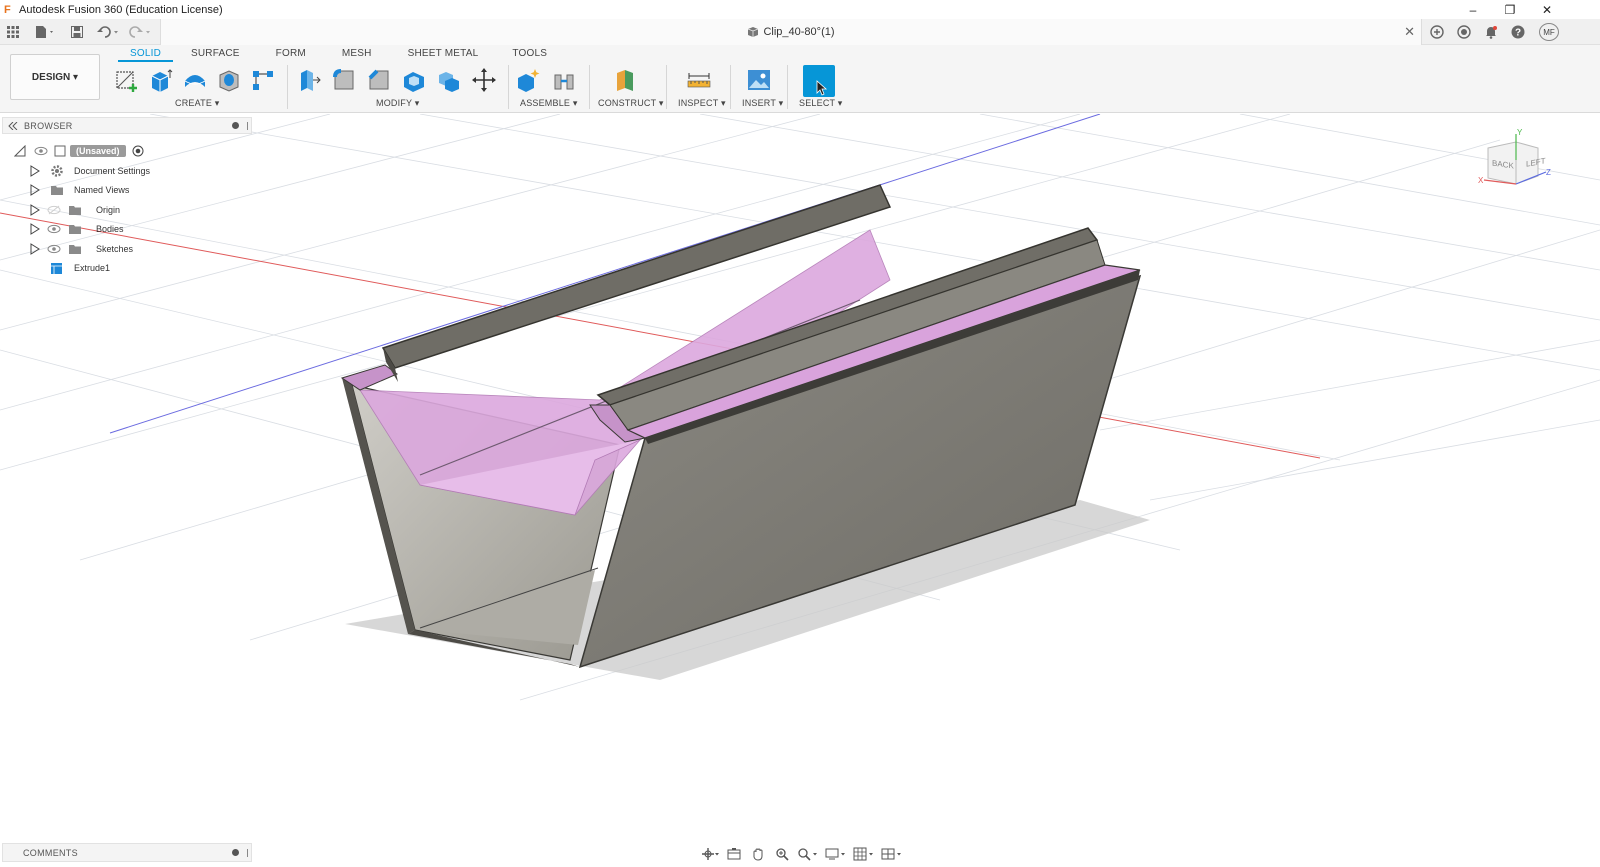  Describe the element at coordinates (54, 210) in the screenshot. I see `hidden-eye-icon` at that location.